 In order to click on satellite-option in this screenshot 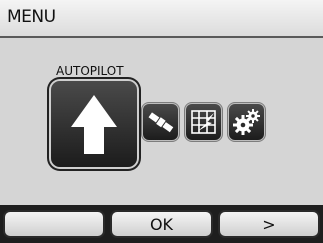, I will do `click(160, 122)`.